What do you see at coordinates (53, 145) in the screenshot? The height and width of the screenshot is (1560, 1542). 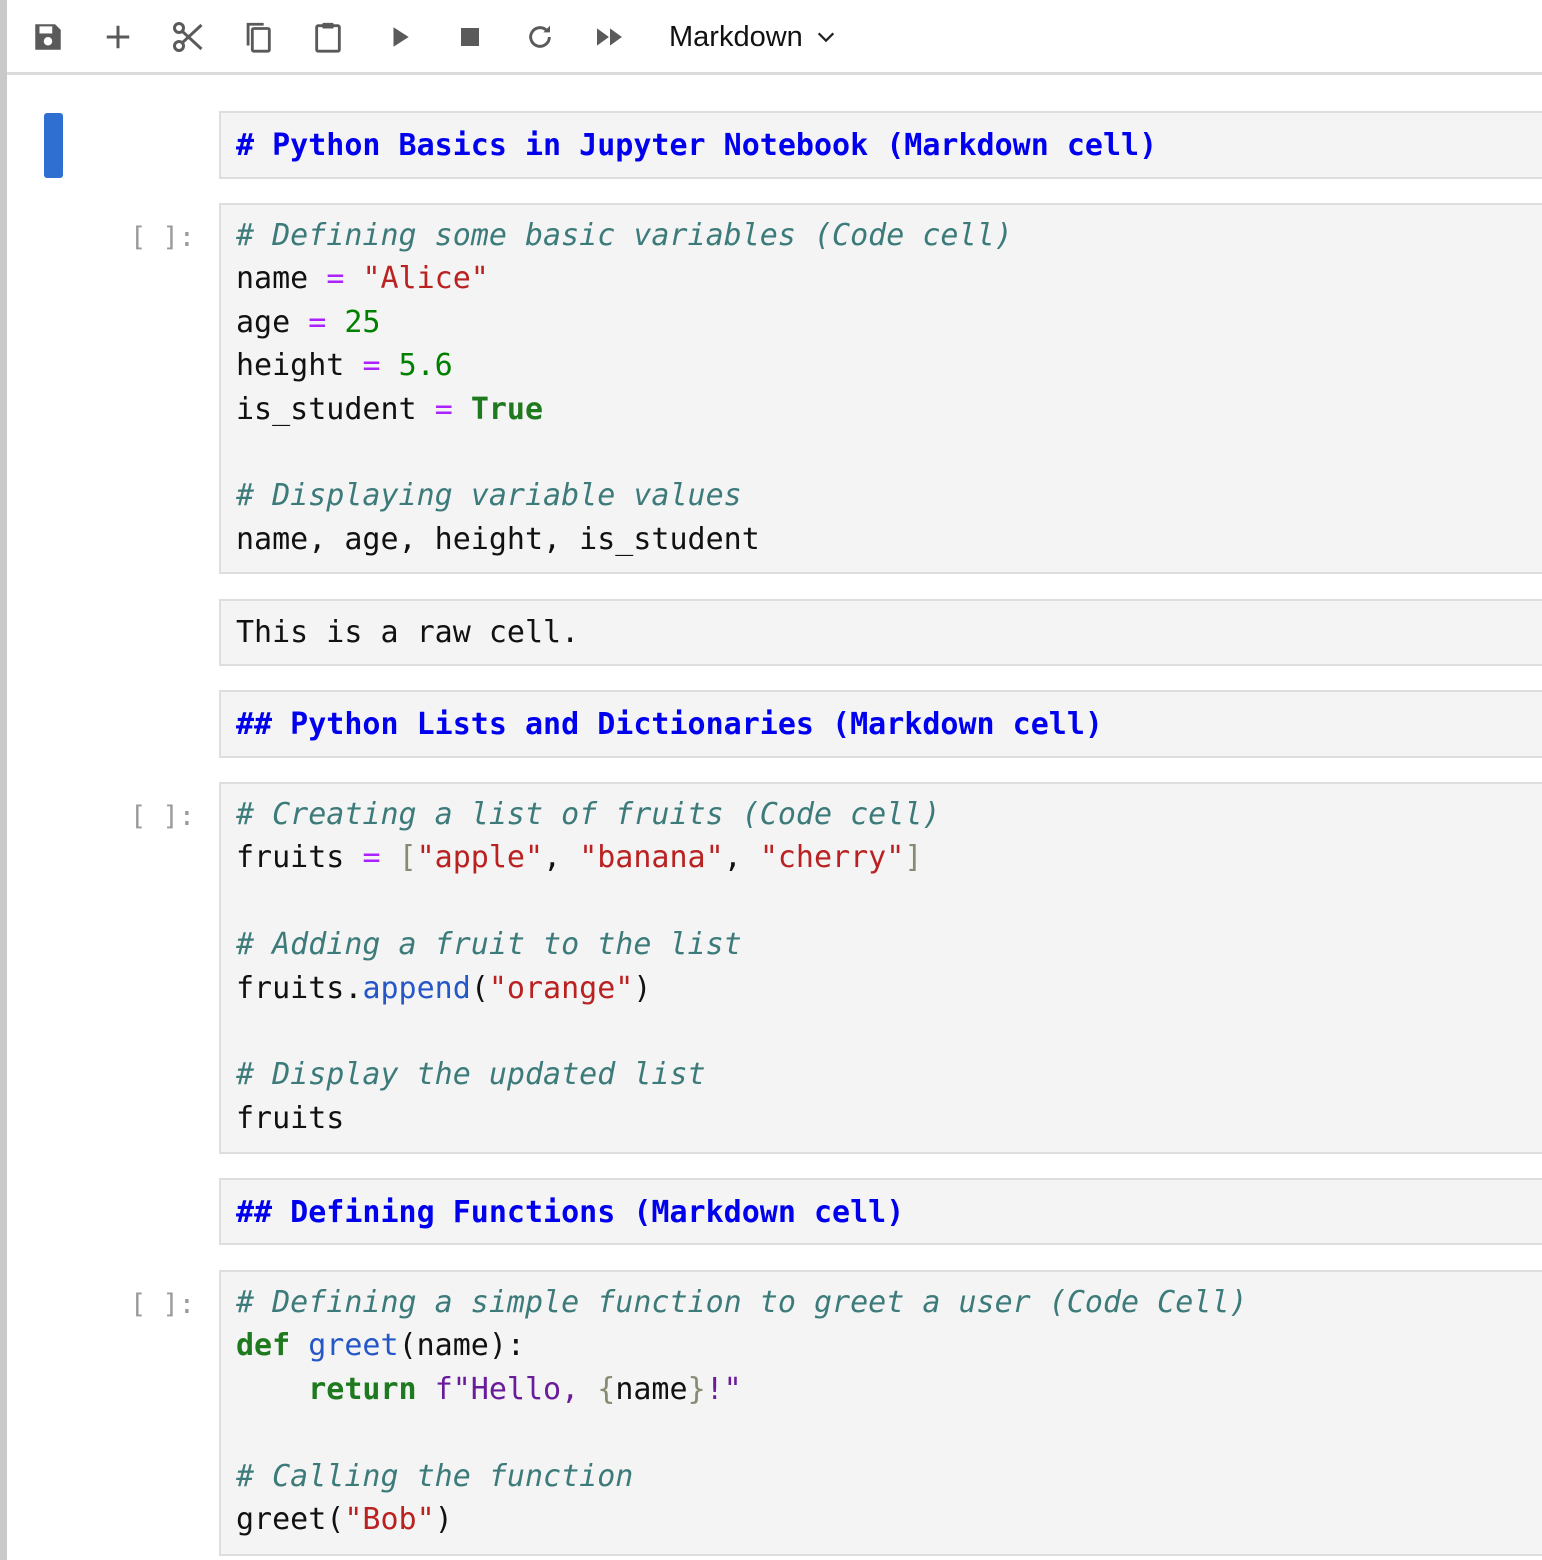 I see `active-cell-indicator` at bounding box center [53, 145].